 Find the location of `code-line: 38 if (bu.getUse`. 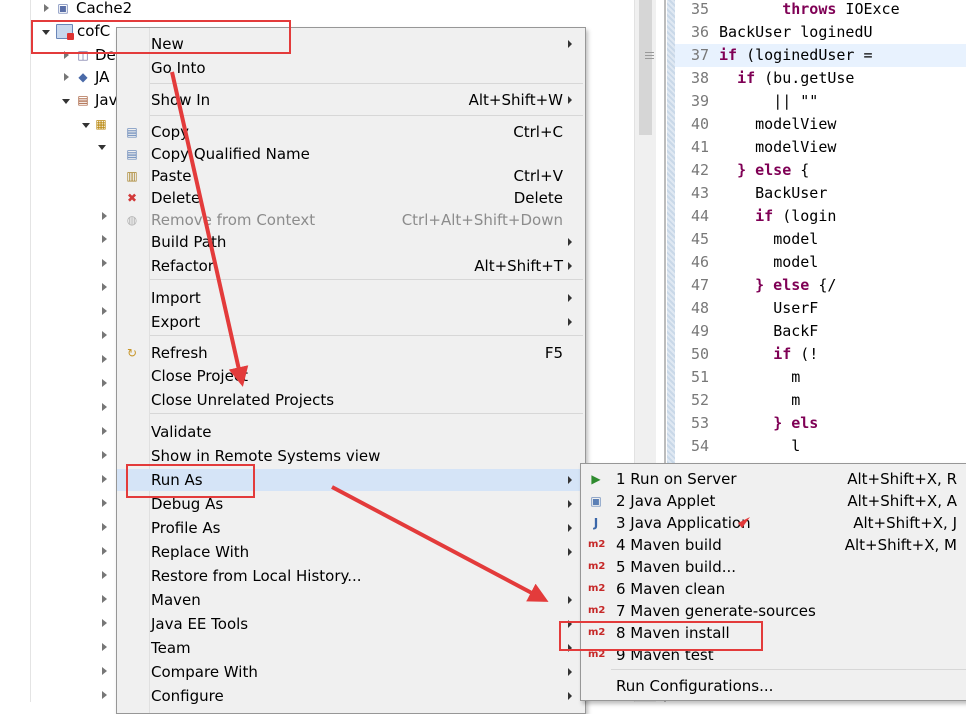

code-line: 38 if (bu.getUse is located at coordinates (820, 78).